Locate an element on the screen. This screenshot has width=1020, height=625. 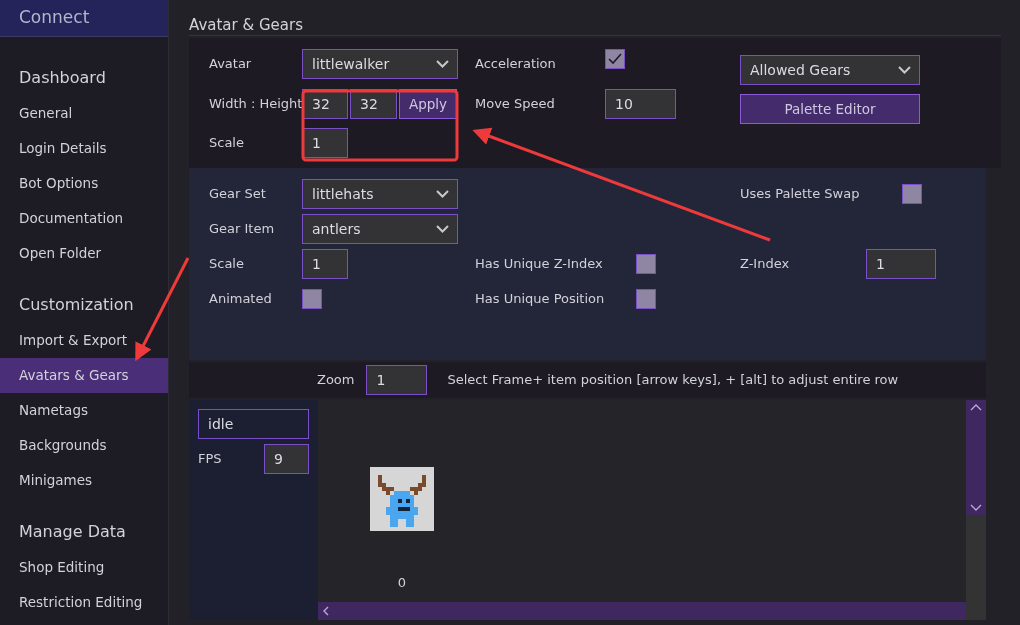
sidebar-item: Minigames is located at coordinates (84, 480).